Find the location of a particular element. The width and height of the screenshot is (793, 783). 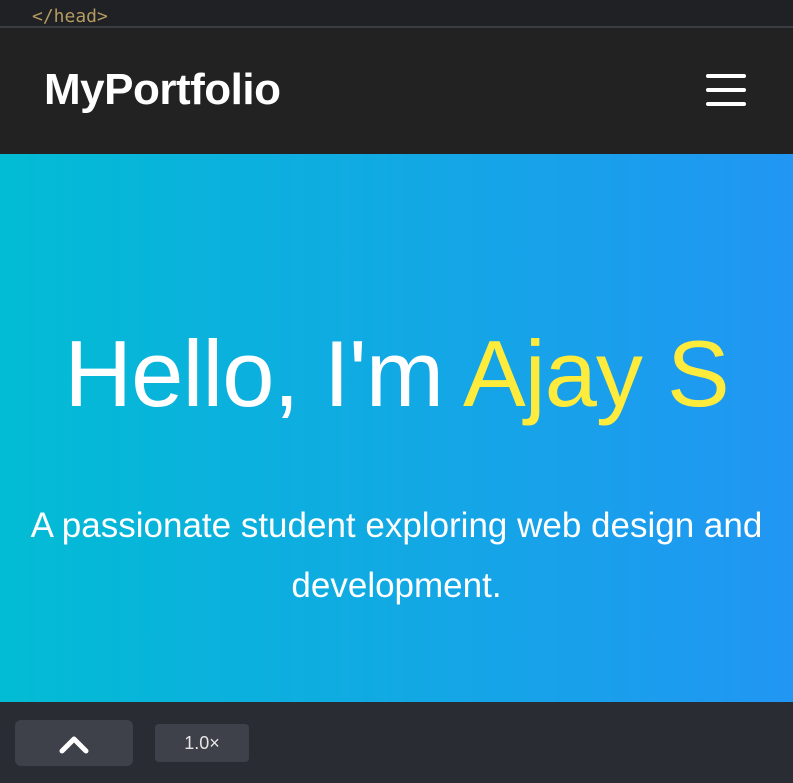

playback-speed-button: 1.0× is located at coordinates (202, 743).